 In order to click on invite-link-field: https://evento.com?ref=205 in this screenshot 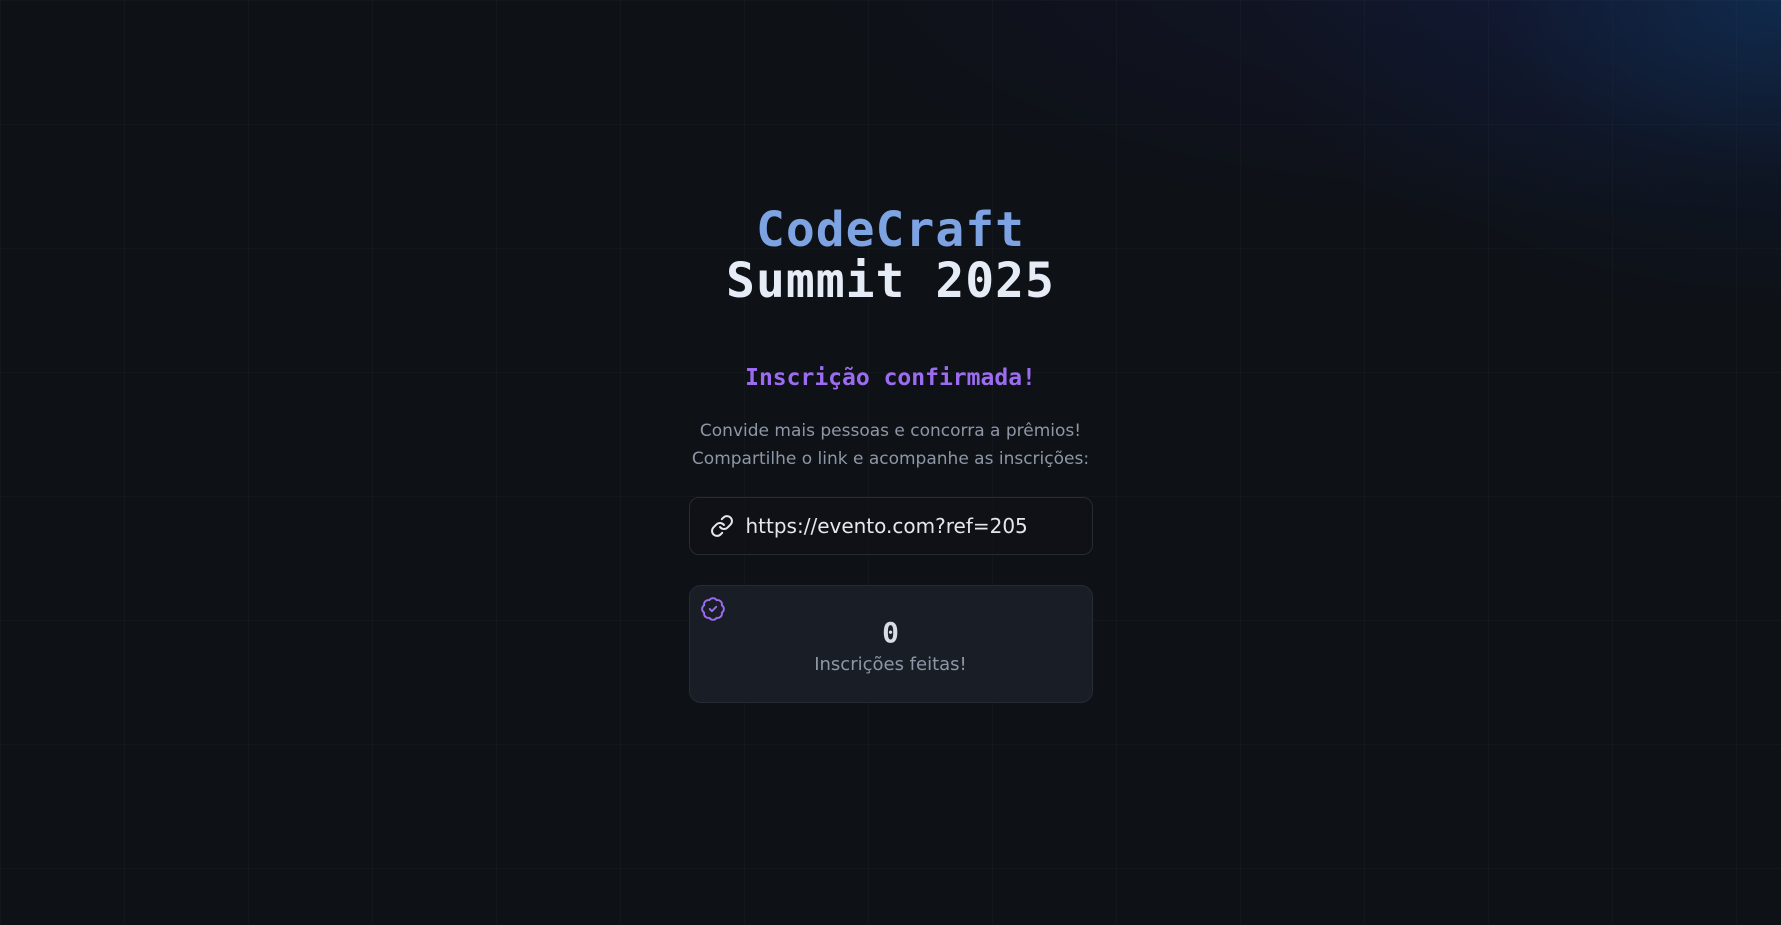, I will do `click(890, 526)`.